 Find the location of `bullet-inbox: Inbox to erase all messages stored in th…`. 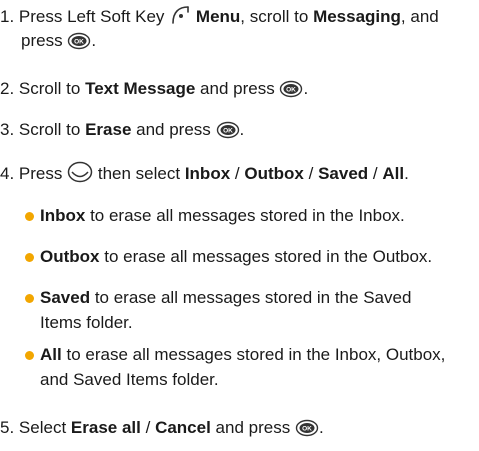

bullet-inbox: Inbox to erase all messages stored in th… is located at coordinates (222, 216).